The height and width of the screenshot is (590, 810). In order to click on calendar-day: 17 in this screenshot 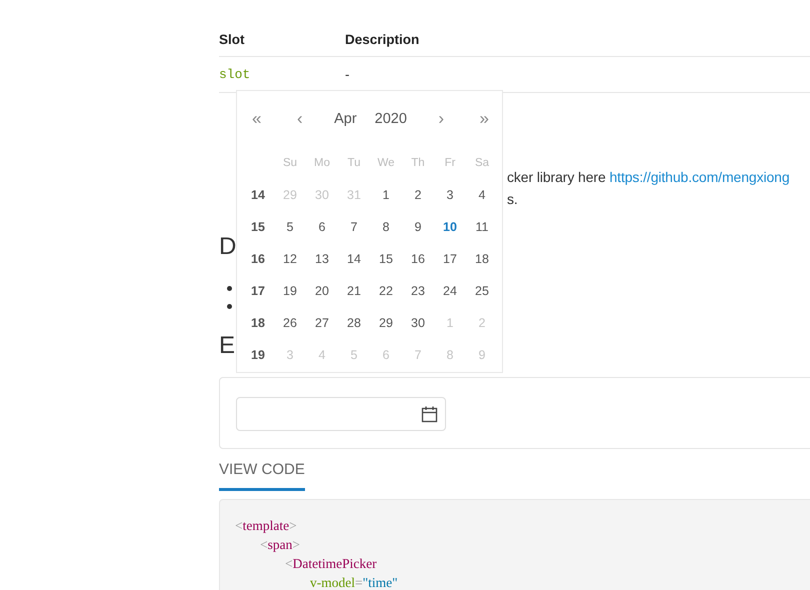, I will do `click(450, 259)`.